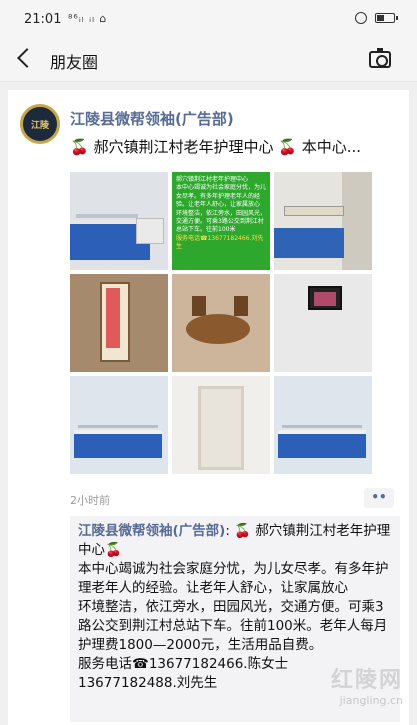 This screenshot has height=725, width=417. What do you see at coordinates (152, 118) in the screenshot?
I see `post-author: 江陵县微帮领袖(广告部)` at bounding box center [152, 118].